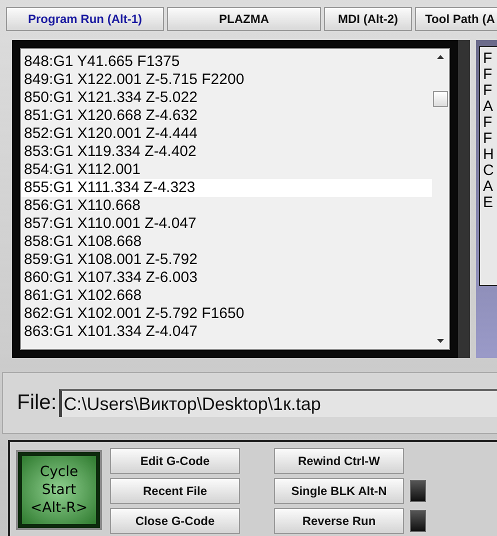  What do you see at coordinates (226, 260) in the screenshot?
I see `gcode-line: 859:G1 X108.001 Z-5.792` at bounding box center [226, 260].